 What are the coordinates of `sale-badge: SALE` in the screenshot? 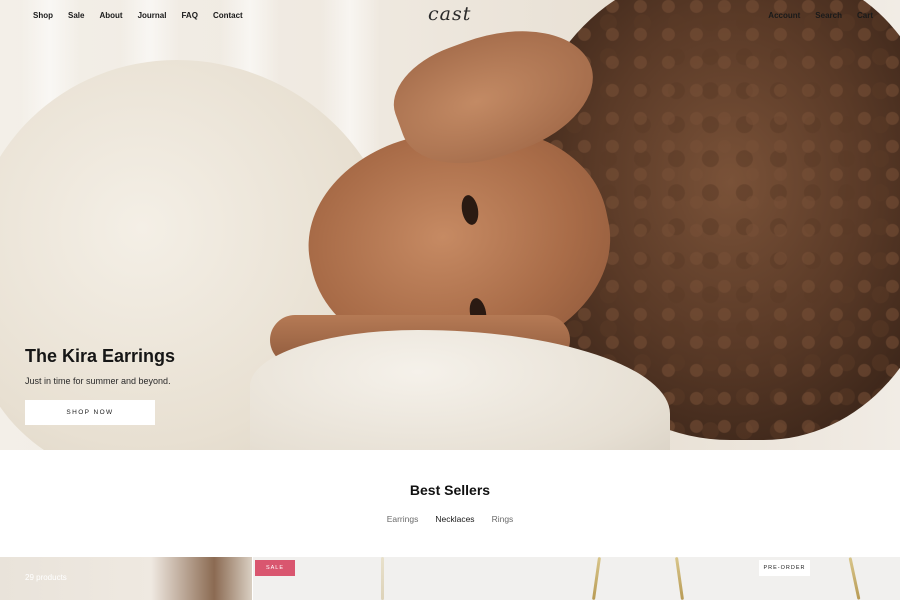 It's located at (275, 568).